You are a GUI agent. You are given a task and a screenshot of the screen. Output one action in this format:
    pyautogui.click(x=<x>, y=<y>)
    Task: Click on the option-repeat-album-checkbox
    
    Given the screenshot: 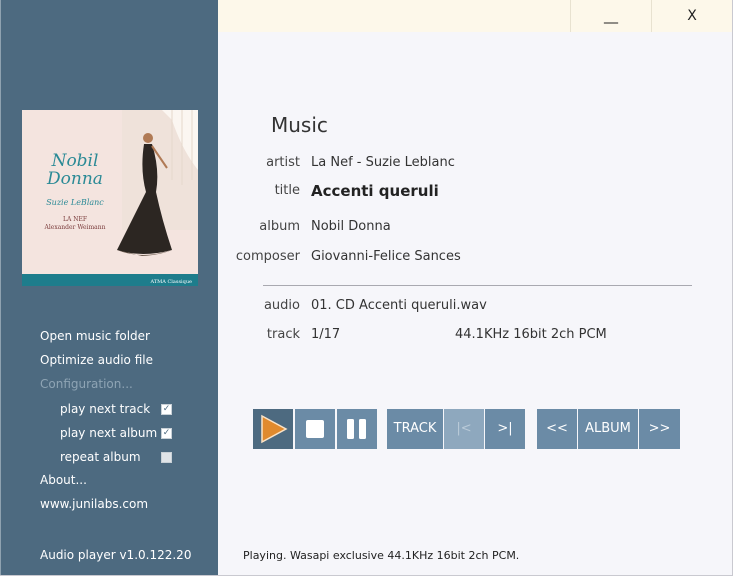 What is the action you would take?
    pyautogui.click(x=166, y=457)
    